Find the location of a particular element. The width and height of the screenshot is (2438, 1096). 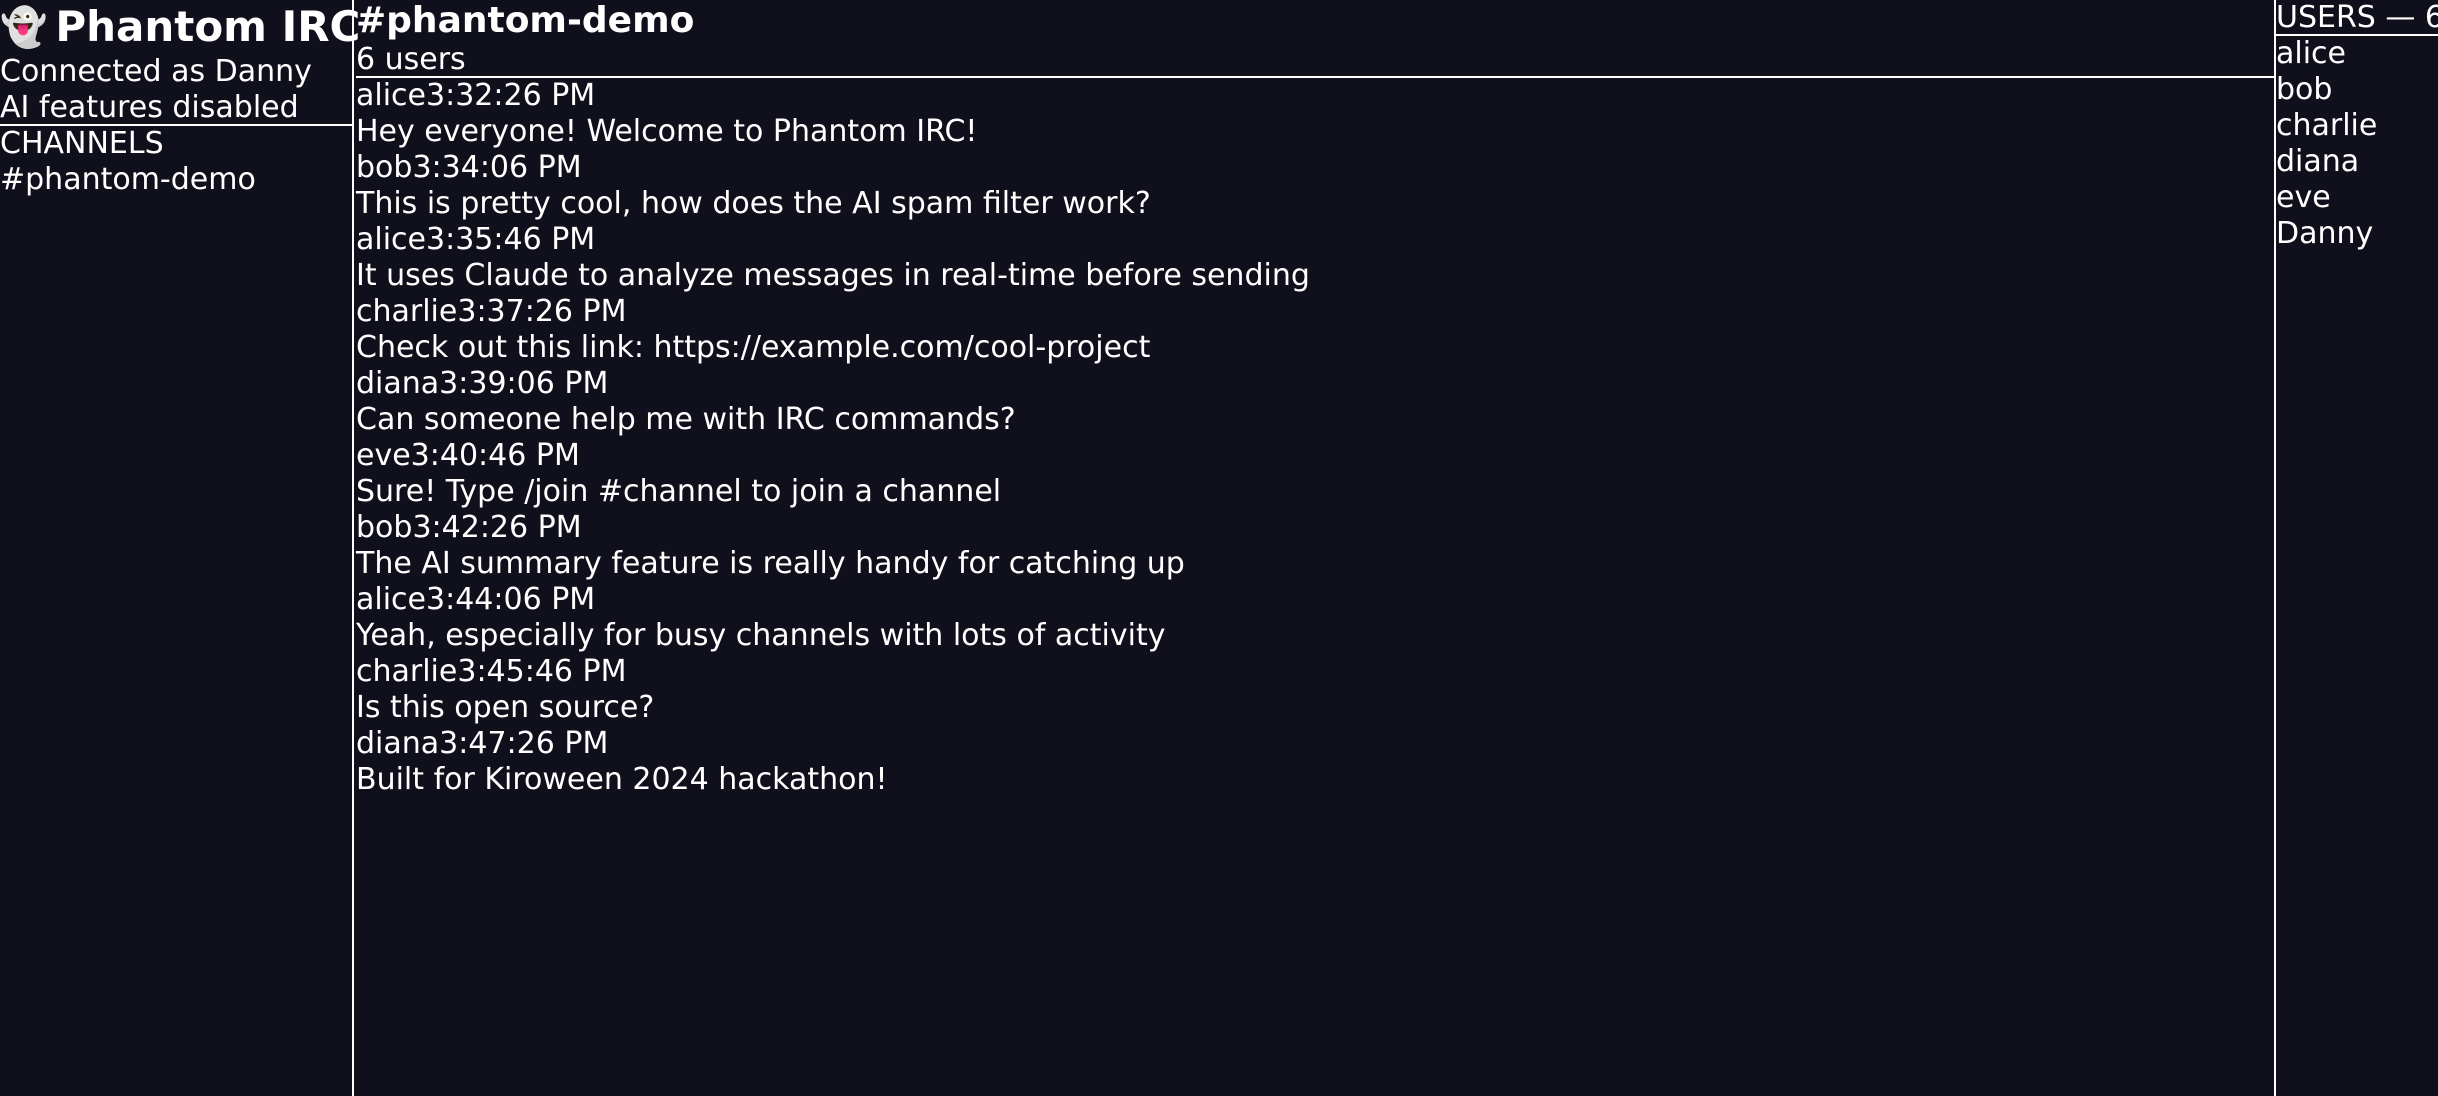

connection-status: Connected as Danny AI features disabled is located at coordinates (176, 90).